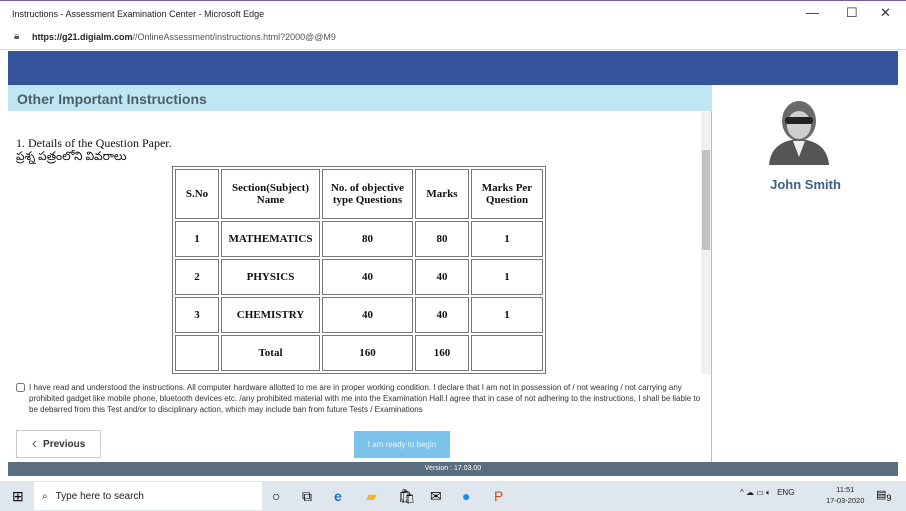 This screenshot has width=906, height=511. Describe the element at coordinates (466, 496) in the screenshot. I see `app-icon: ●` at that location.